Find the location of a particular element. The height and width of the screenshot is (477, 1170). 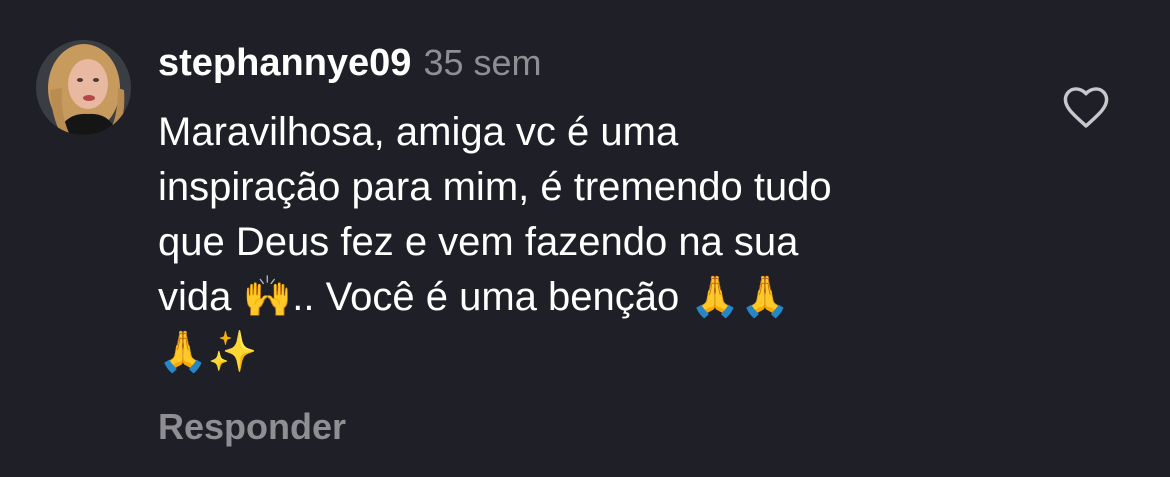

reply-button: Responder is located at coordinates (252, 427).